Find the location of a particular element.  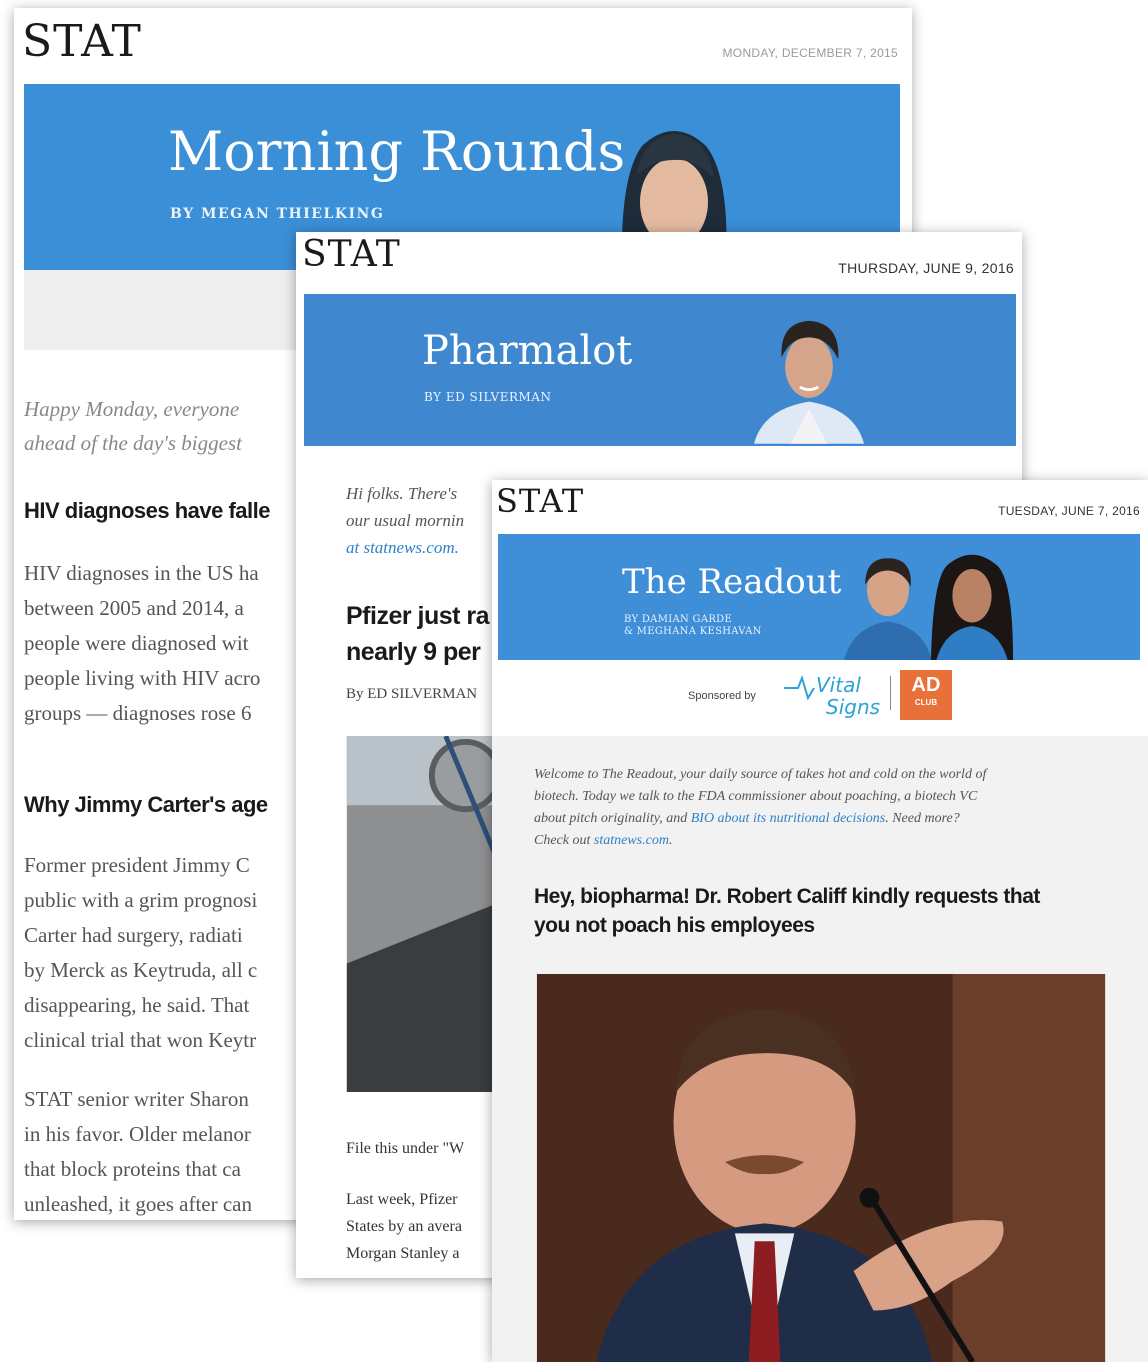

ad-club-logo-ad: AD is located at coordinates (926, 685).